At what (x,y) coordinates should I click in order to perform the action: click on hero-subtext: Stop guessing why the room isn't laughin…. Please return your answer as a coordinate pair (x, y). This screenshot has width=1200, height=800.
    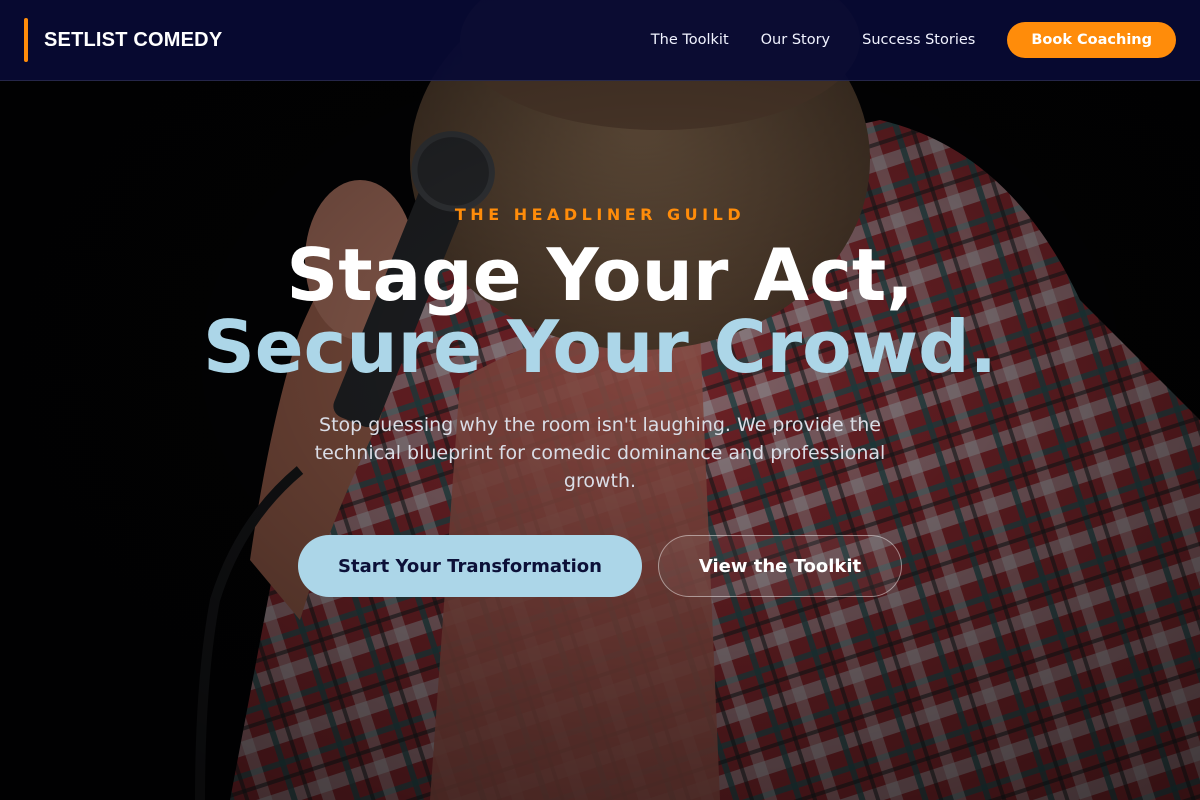
    Looking at the image, I should click on (600, 453).